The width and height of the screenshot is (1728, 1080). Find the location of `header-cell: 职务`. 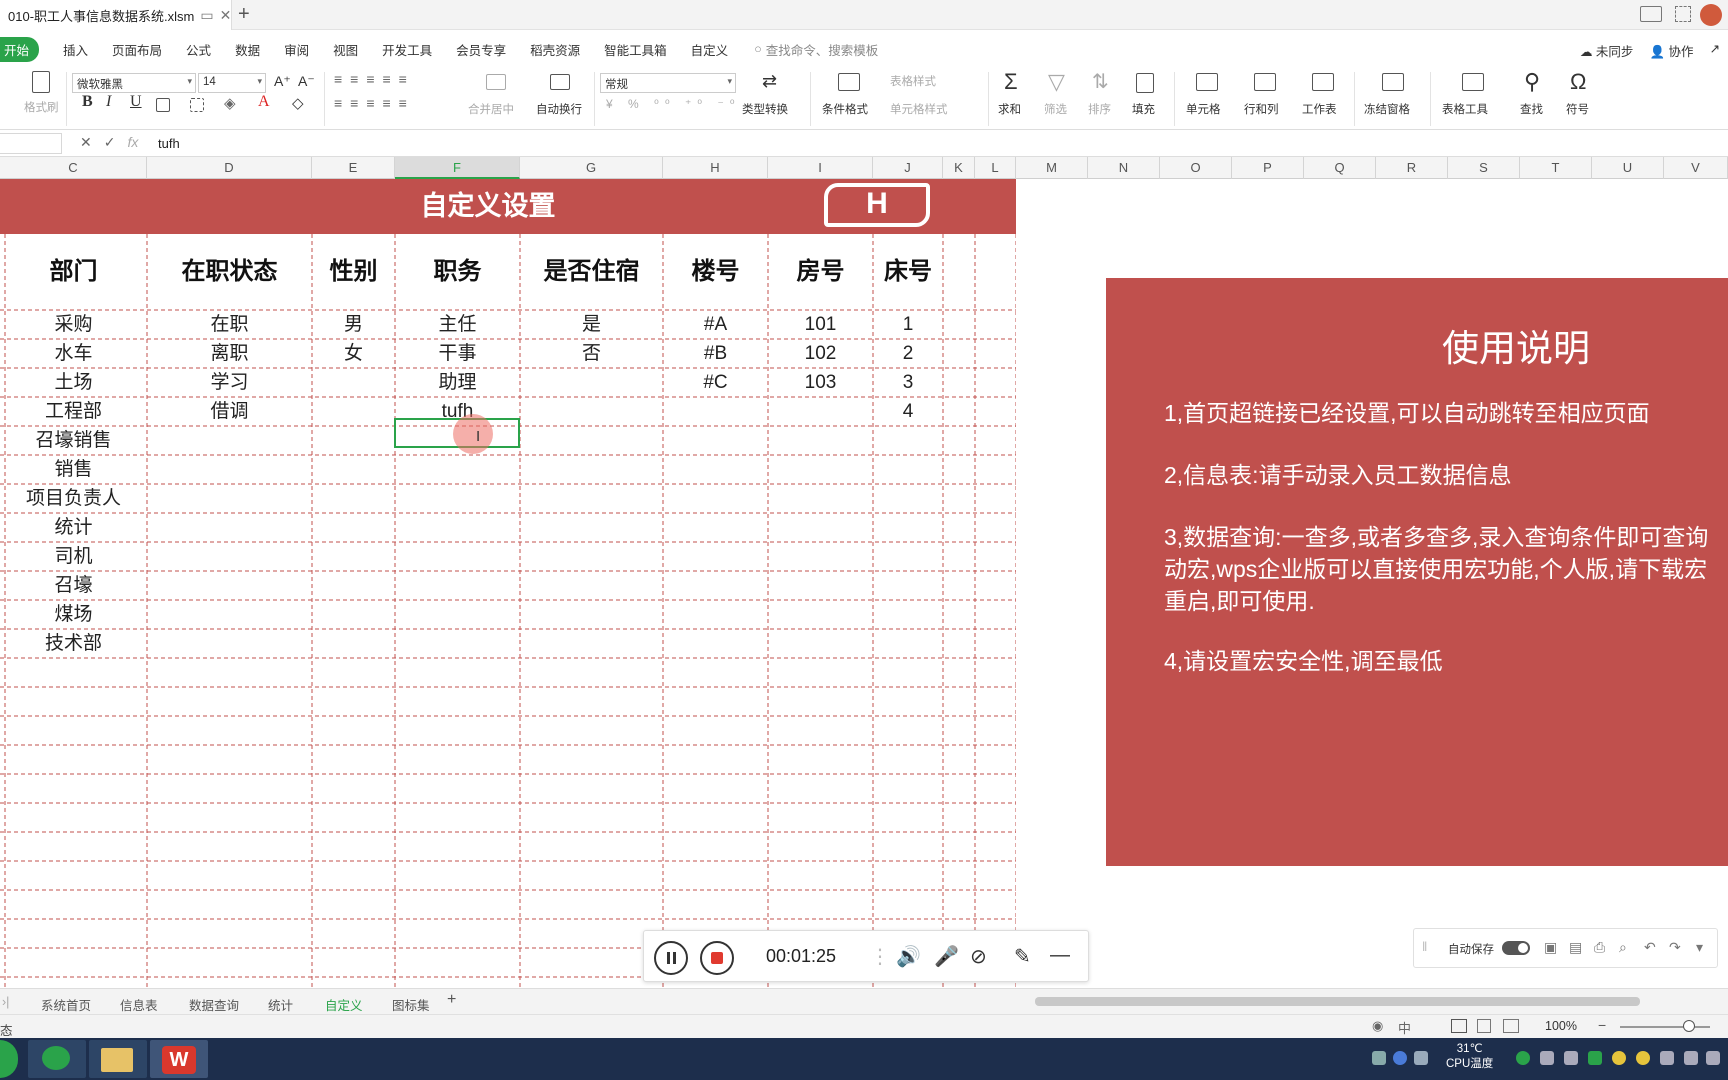

header-cell: 职务 is located at coordinates (457, 272).